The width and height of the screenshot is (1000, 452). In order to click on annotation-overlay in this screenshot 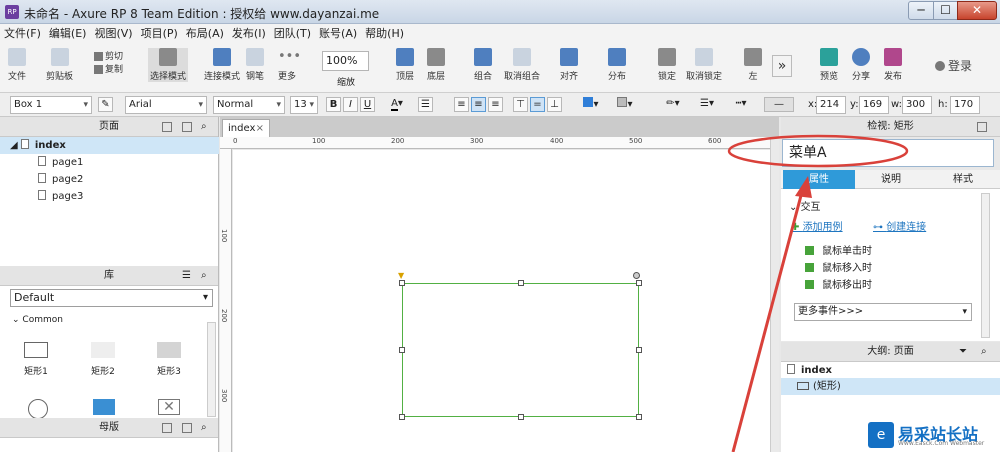, I will do `click(818, 293)`.